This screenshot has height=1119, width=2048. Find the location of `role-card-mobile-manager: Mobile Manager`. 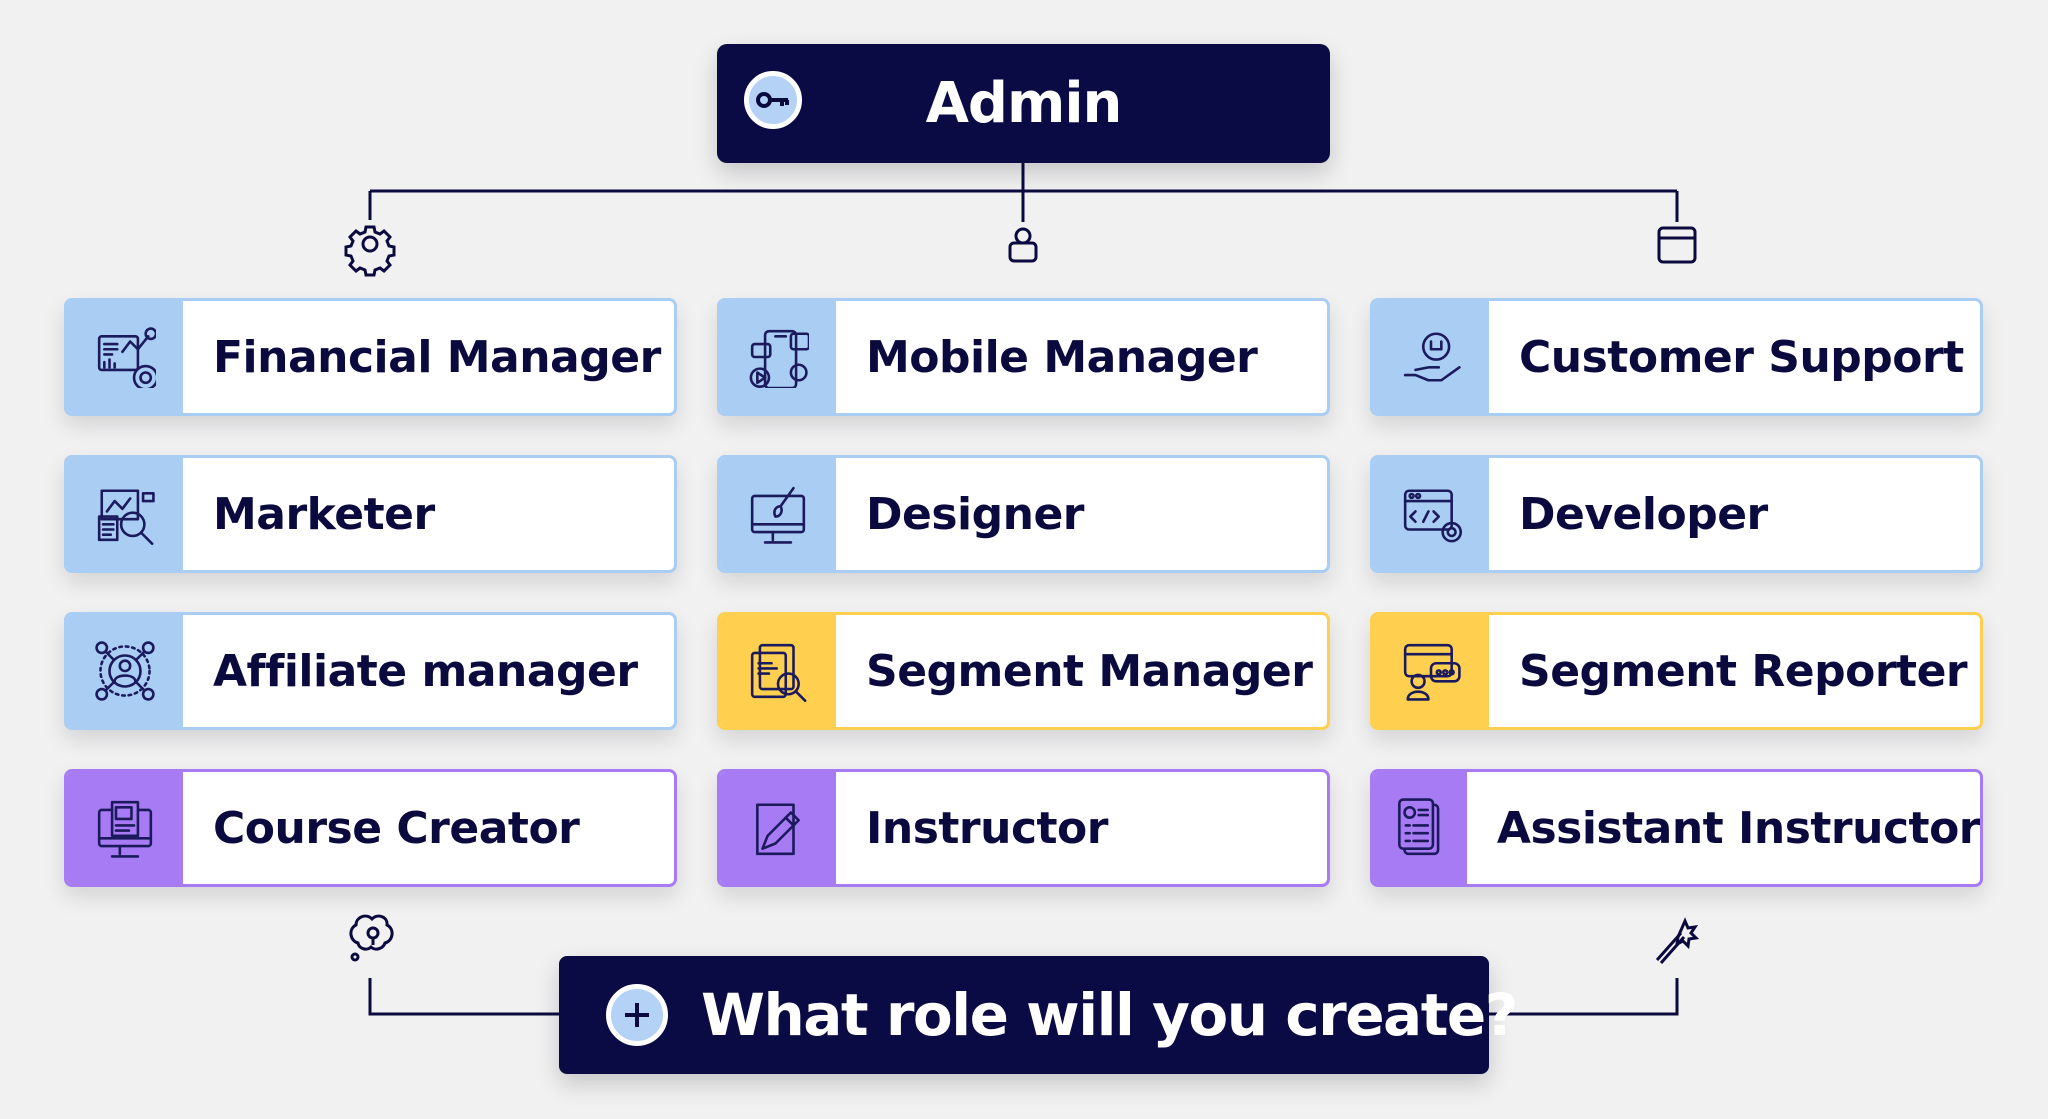

role-card-mobile-manager: Mobile Manager is located at coordinates (1023, 357).